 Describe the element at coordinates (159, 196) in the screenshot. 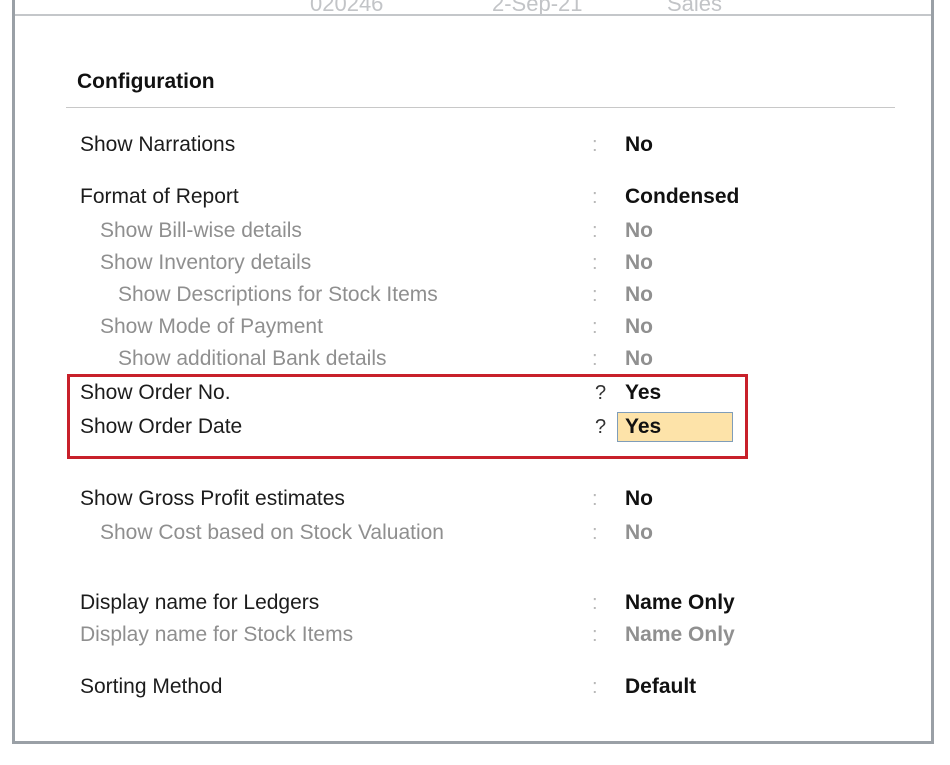

I see `option-label: Format of Report` at that location.